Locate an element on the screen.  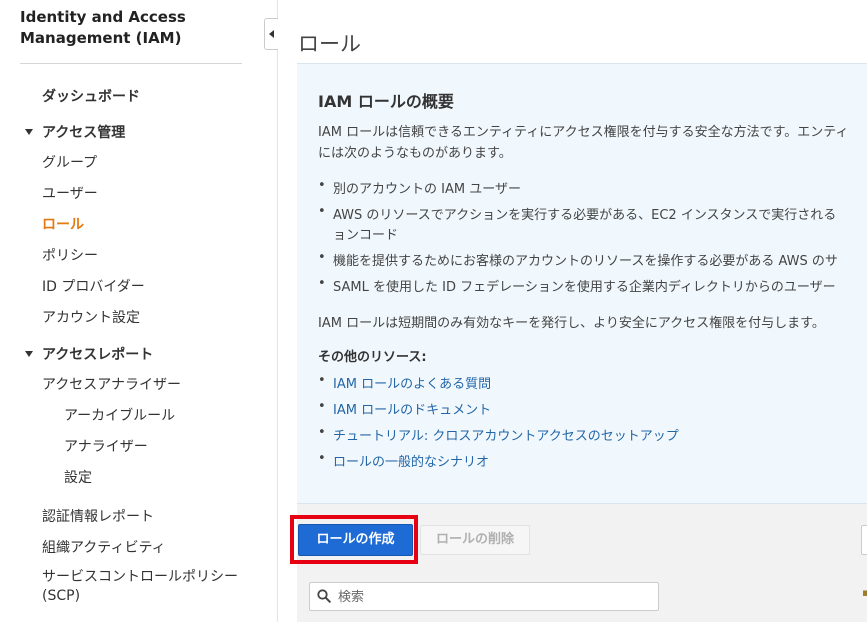
sidebar-item-scp: サービスコントロールポリシー (SCP) is located at coordinates (140, 587).